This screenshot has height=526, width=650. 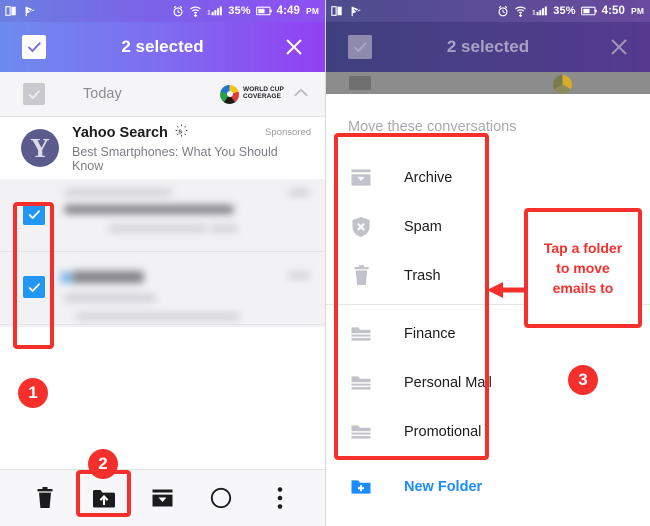 What do you see at coordinates (40, 148) in the screenshot?
I see `avatar: Y` at bounding box center [40, 148].